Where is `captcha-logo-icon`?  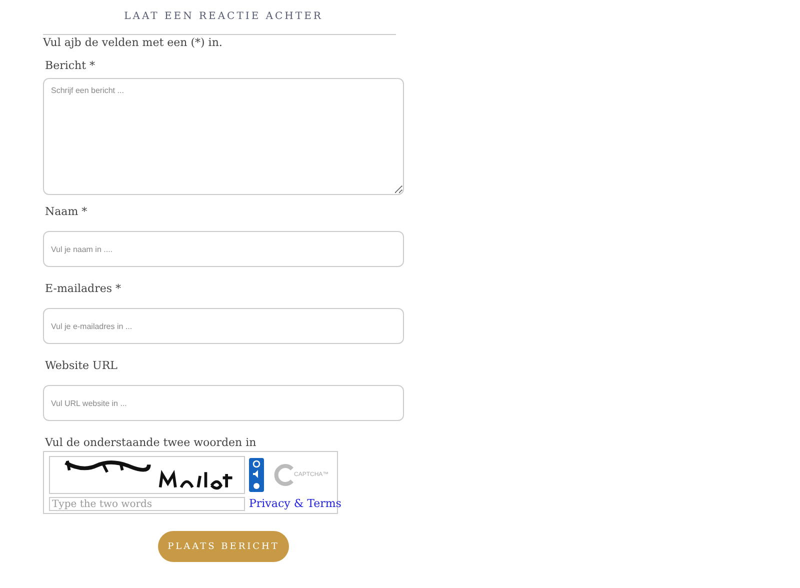
captcha-logo-icon is located at coordinates (285, 475).